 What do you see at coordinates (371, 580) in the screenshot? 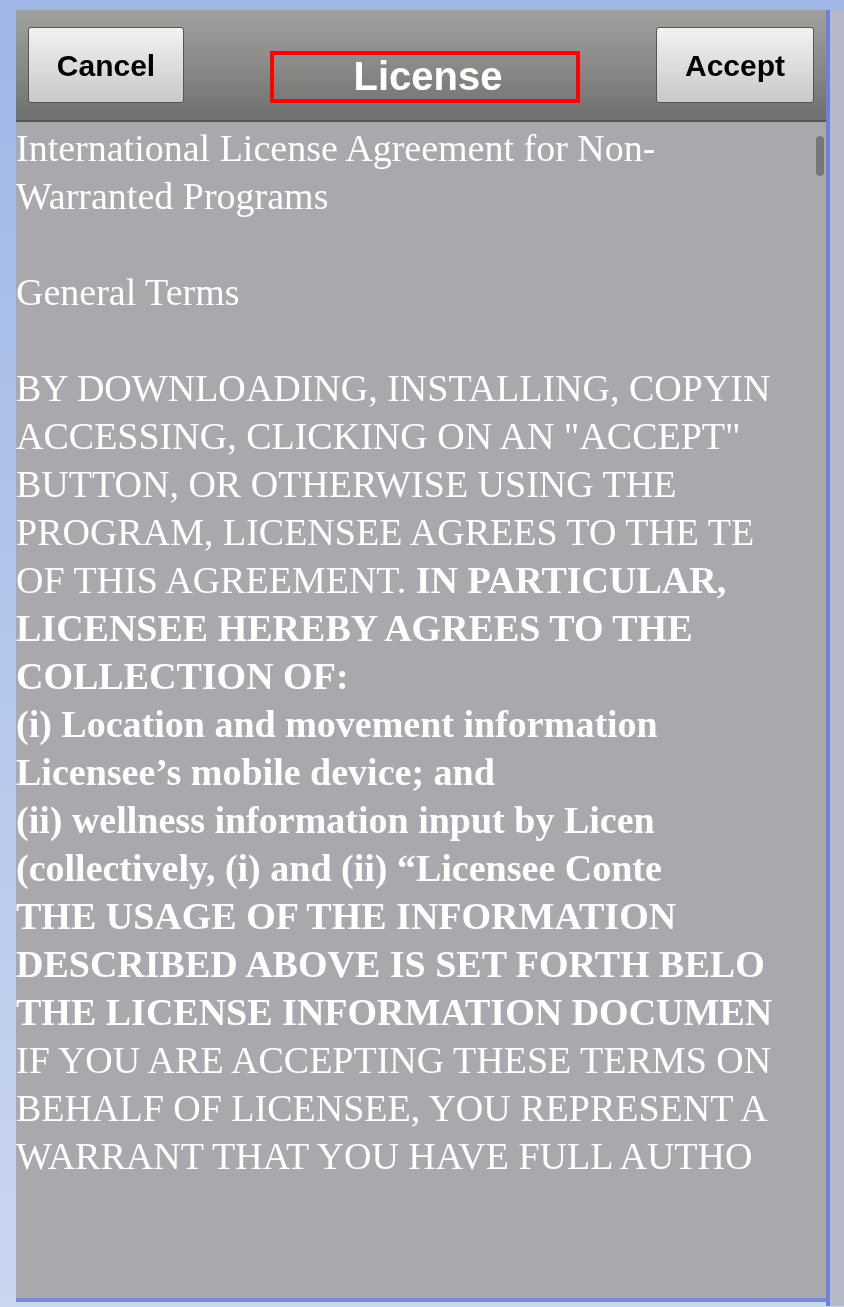
I see `license-text-line: OF THIS AGREEMENT. IN PARTICULAR,` at bounding box center [371, 580].